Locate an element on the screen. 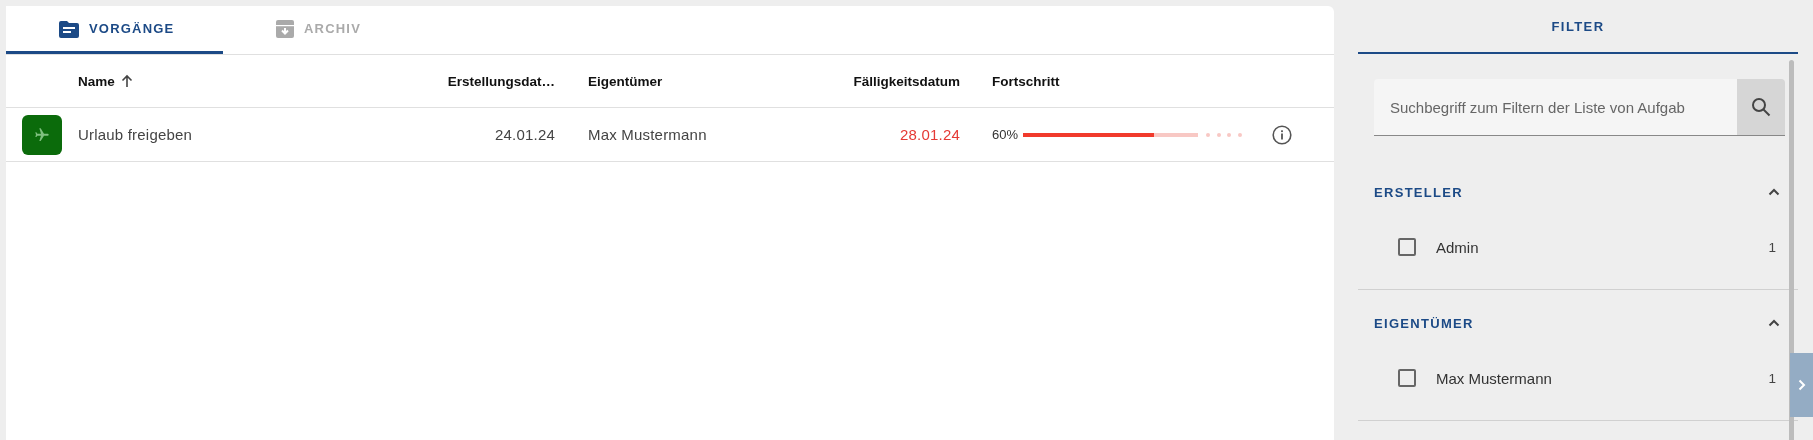  column-header: Fortschritt is located at coordinates (1026, 81).